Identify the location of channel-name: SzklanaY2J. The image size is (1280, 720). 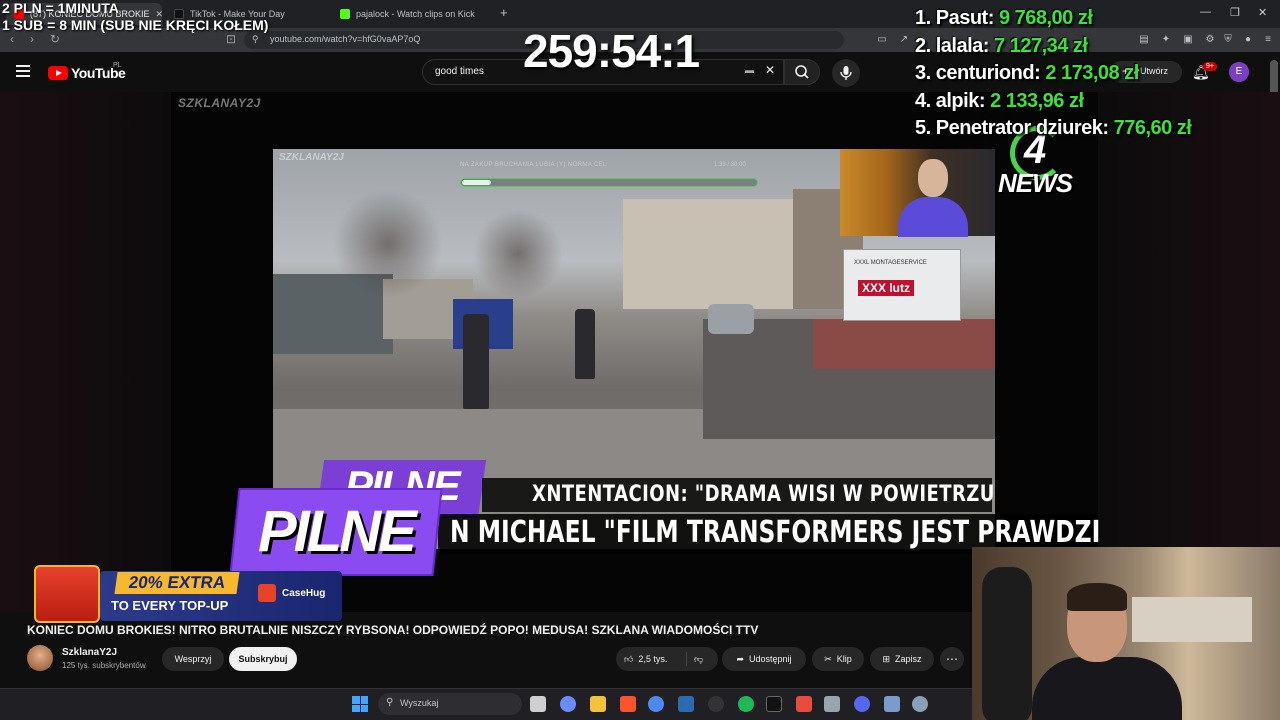
(89, 652).